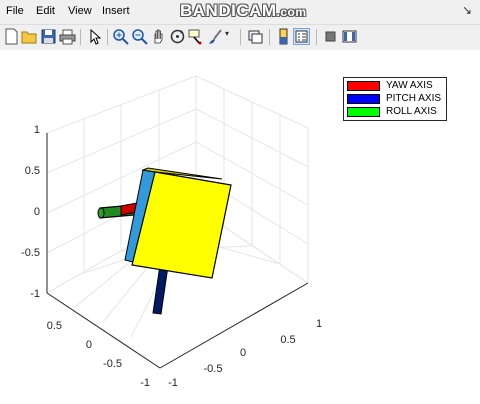 This screenshot has height=404, width=480. What do you see at coordinates (116, 11) in the screenshot?
I see `menu-insert: Insert` at bounding box center [116, 11].